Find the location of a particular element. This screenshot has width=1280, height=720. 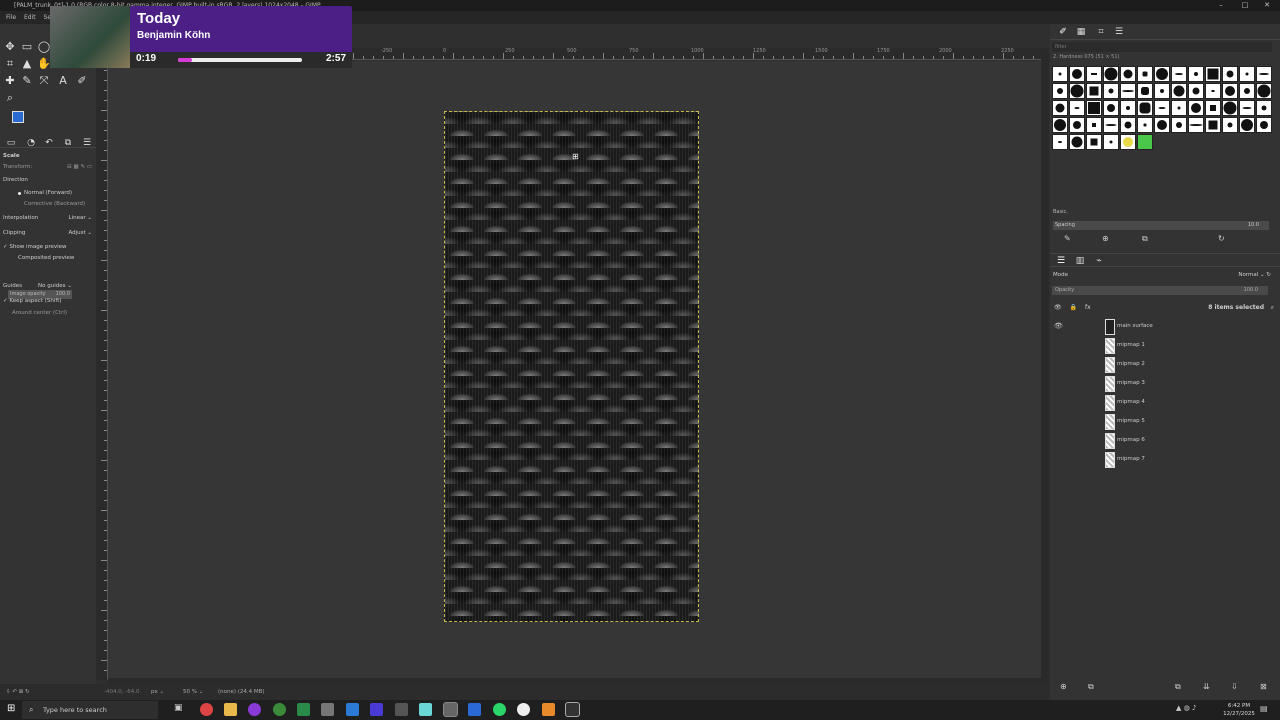

layer-row: mipmap 7 is located at coordinates (1165, 459).